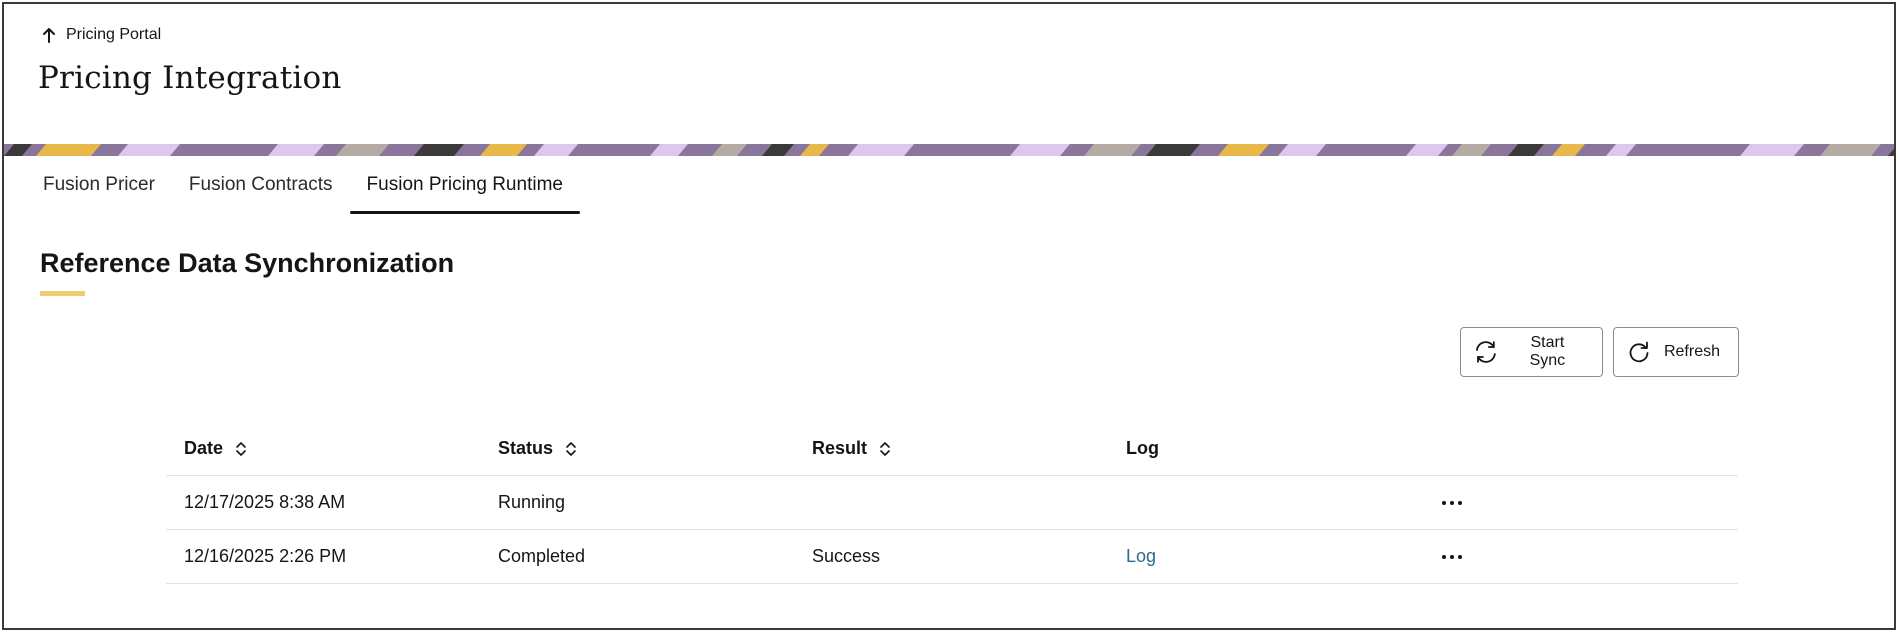 This screenshot has height=632, width=1898. What do you see at coordinates (265, 556) in the screenshot?
I see `cell-date: 12/16/2025 2:26 PM` at bounding box center [265, 556].